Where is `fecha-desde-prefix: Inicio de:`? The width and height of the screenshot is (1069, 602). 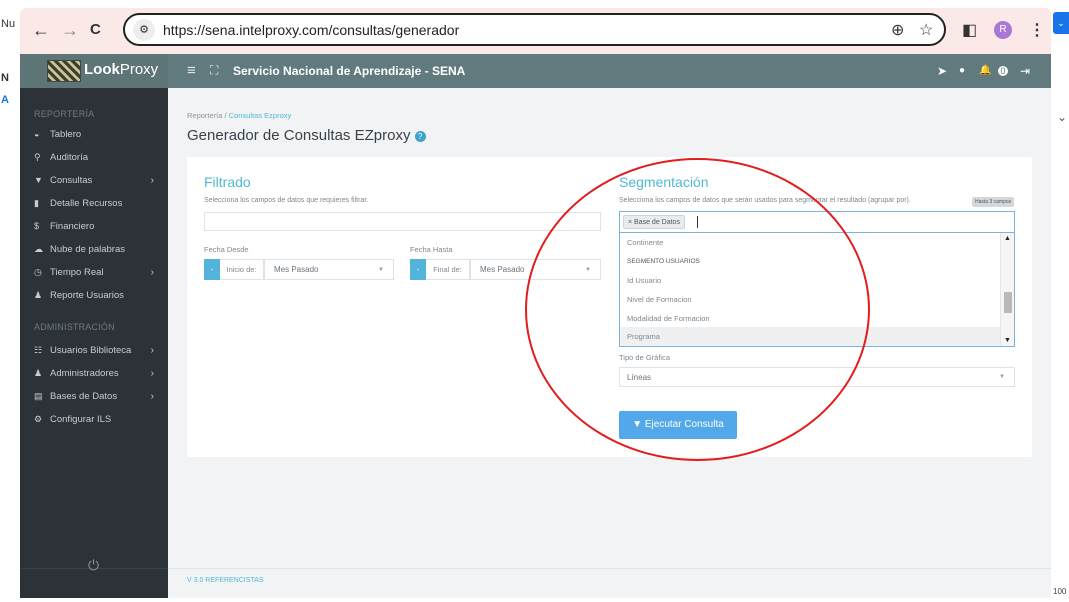 fecha-desde-prefix: Inicio de: is located at coordinates (242, 269).